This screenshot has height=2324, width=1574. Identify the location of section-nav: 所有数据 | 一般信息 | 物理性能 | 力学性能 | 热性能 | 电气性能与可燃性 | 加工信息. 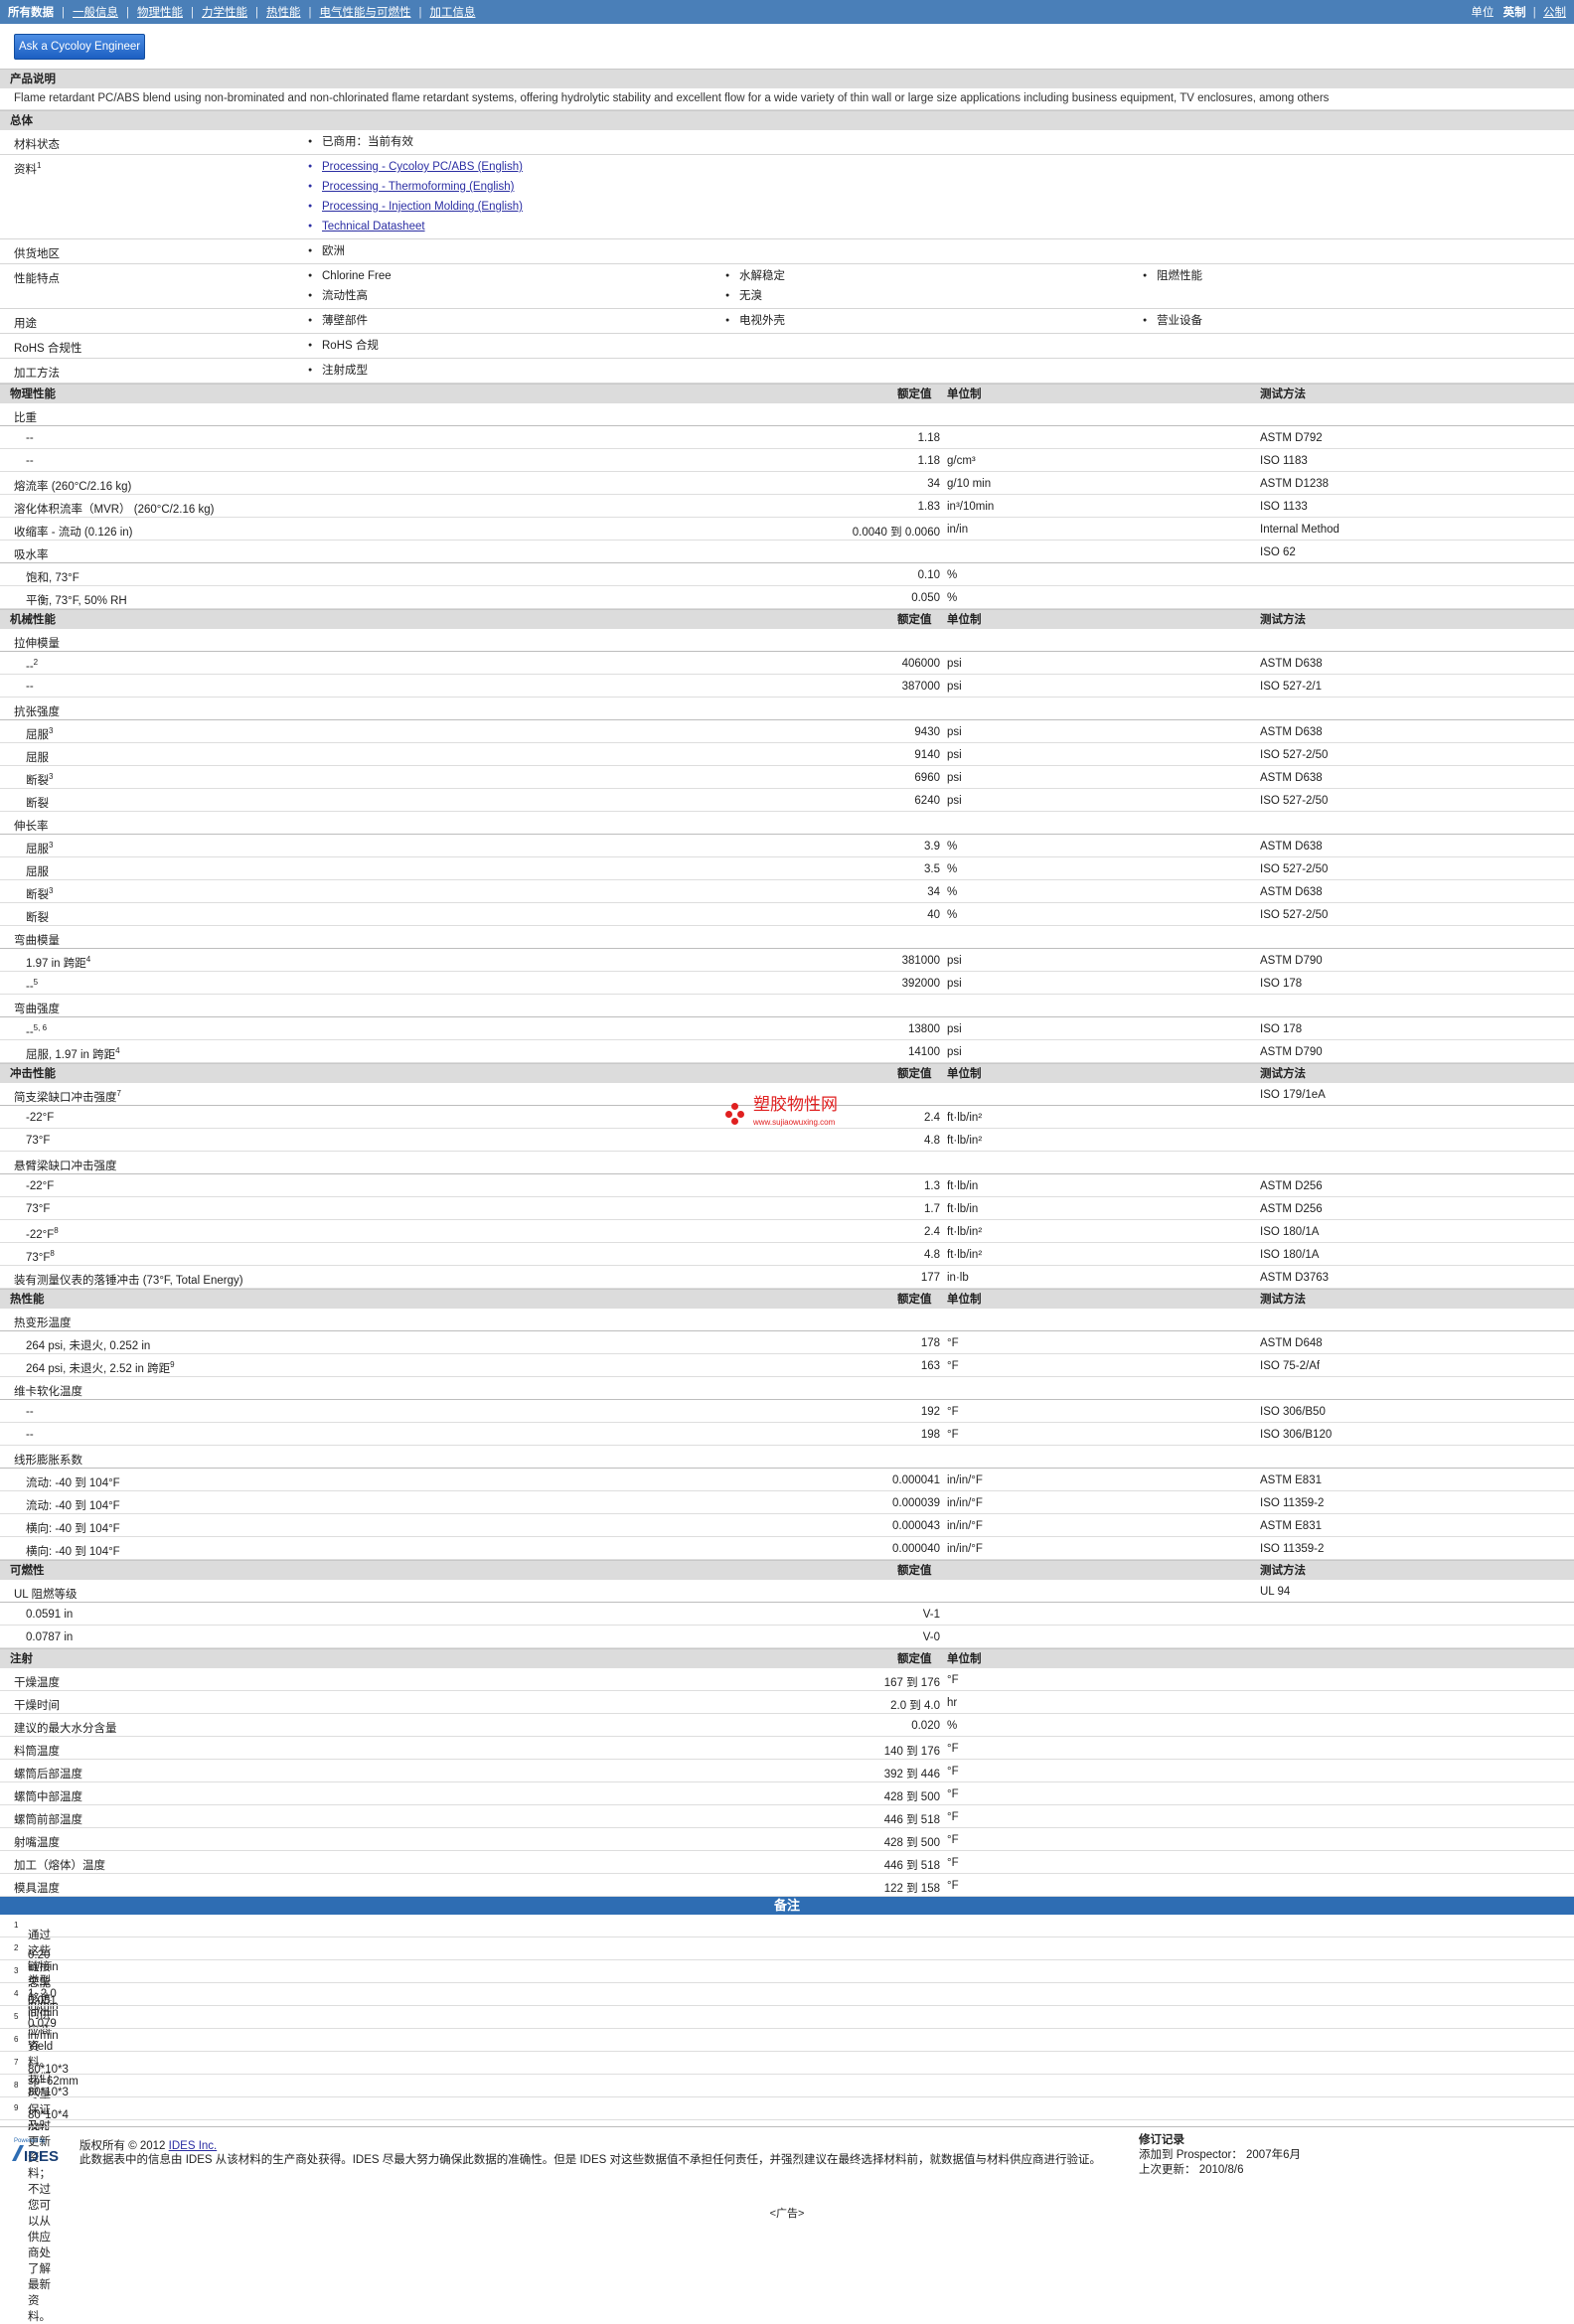
(242, 13).